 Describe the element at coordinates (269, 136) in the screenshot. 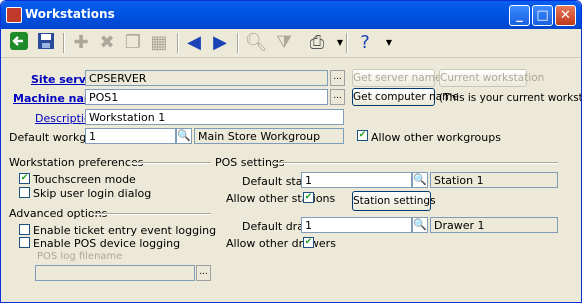

I see `workgroup-lookup-display: Main Store Workgroup` at that location.